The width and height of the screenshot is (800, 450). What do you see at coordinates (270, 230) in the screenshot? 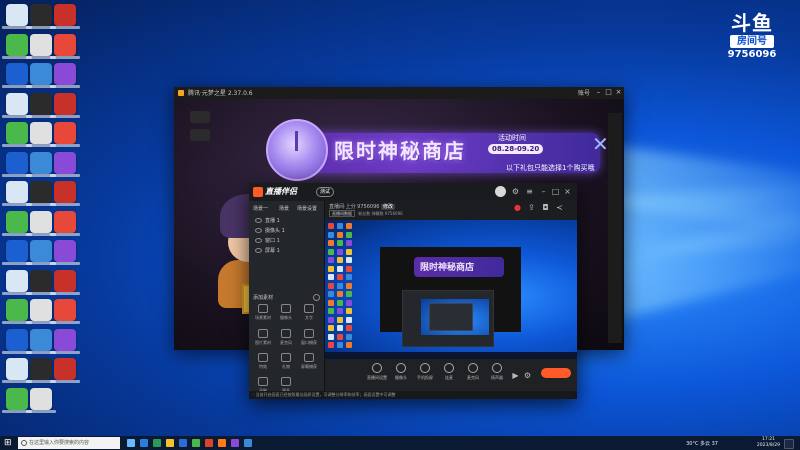
I see `source-item: 摄像头 1` at bounding box center [270, 230].